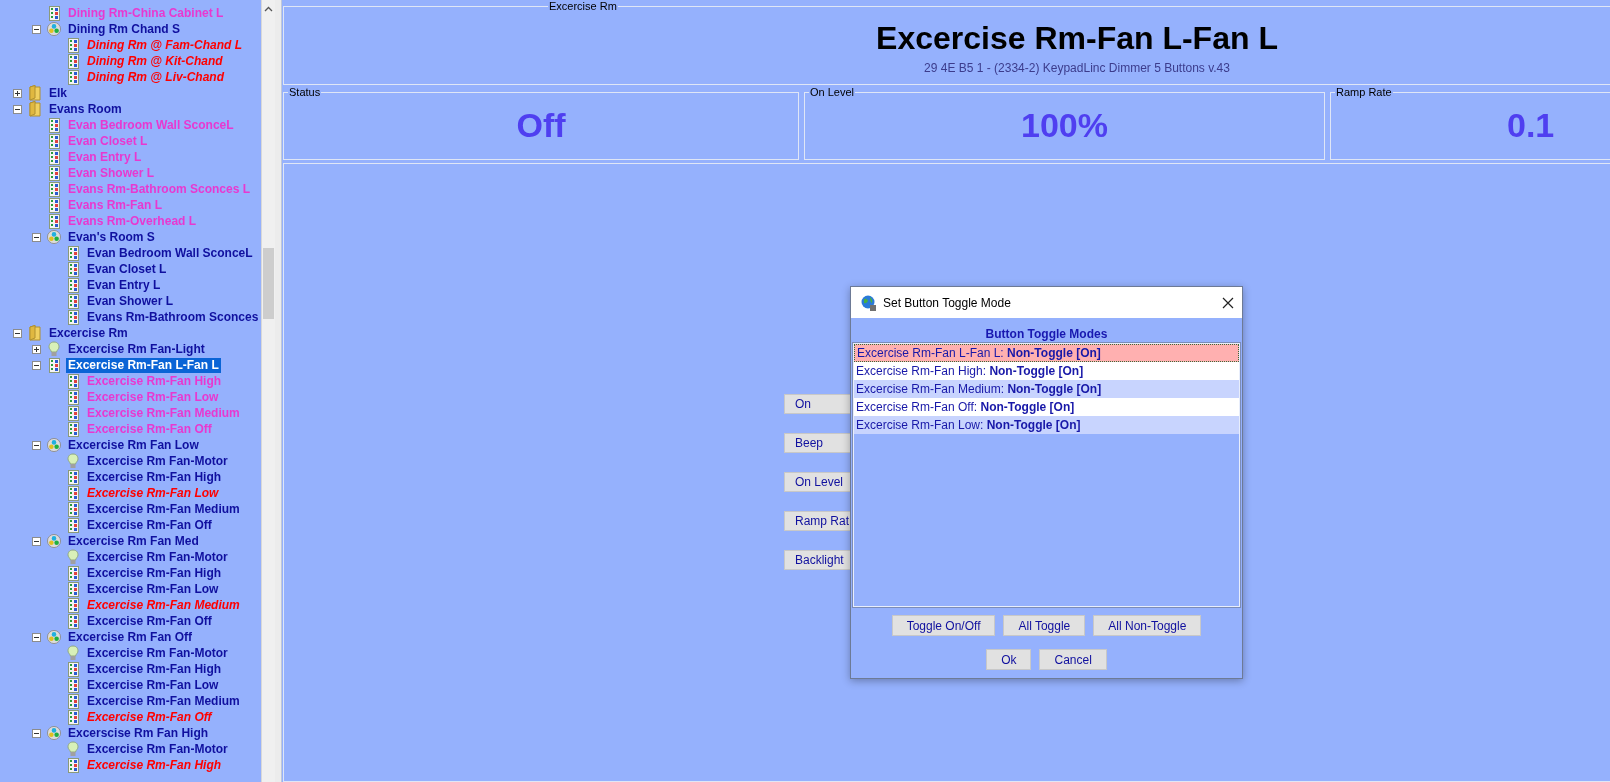  What do you see at coordinates (1364, 92) in the screenshot?
I see `panel-label: Ramp Rate` at bounding box center [1364, 92].